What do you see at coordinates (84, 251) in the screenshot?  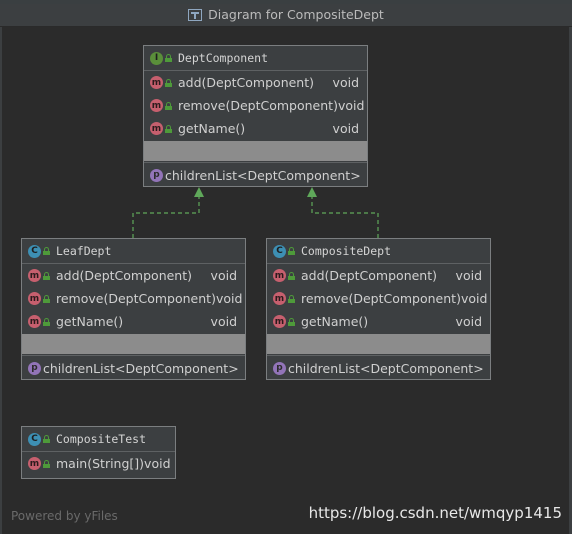 I see `class-name: LeafDept` at bounding box center [84, 251].